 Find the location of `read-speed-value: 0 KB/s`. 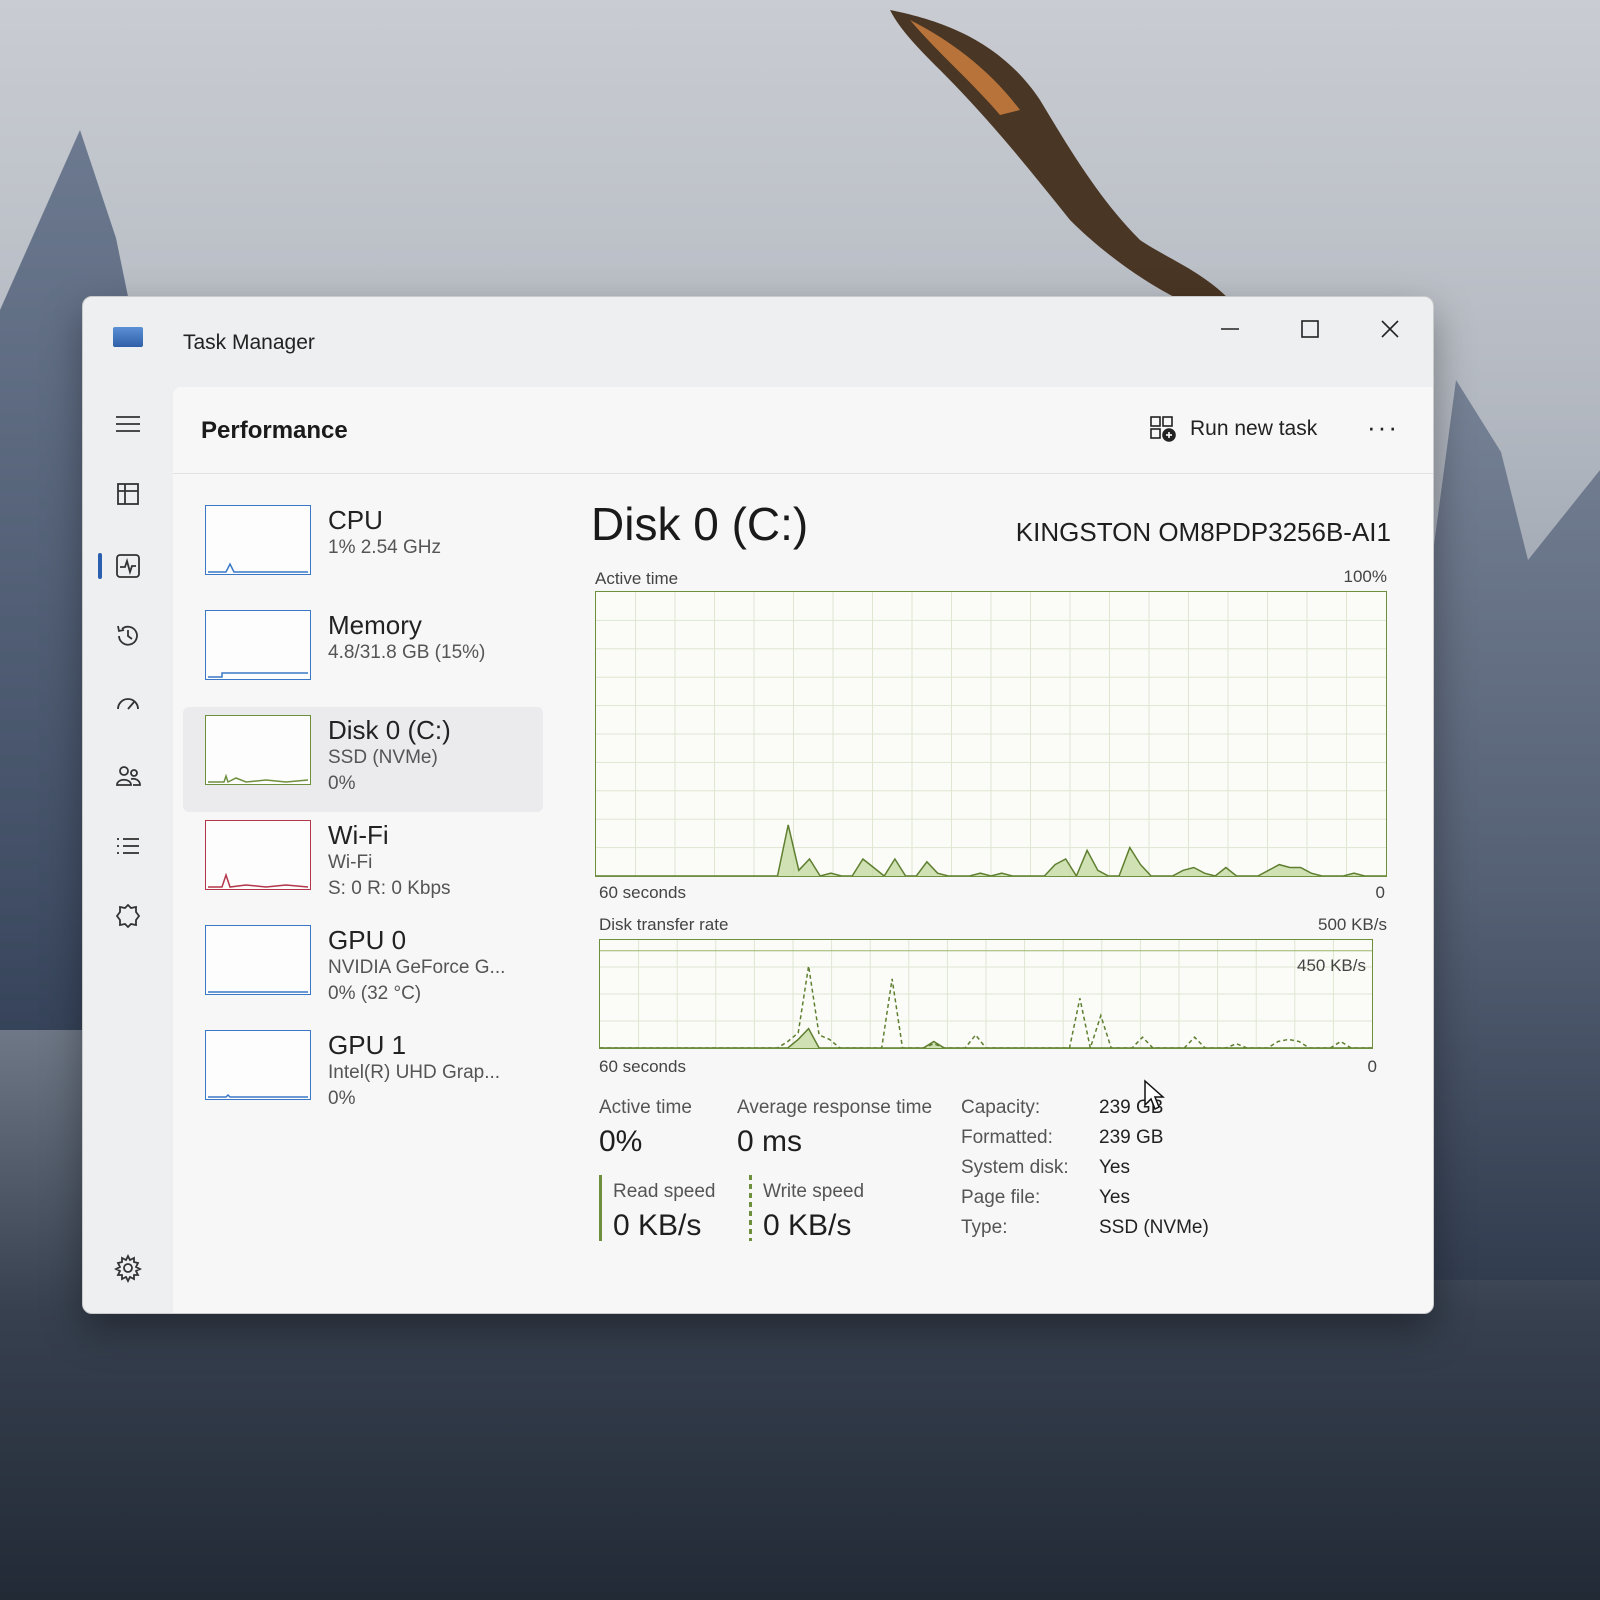

read-speed-value: 0 KB/s is located at coordinates (657, 1225).